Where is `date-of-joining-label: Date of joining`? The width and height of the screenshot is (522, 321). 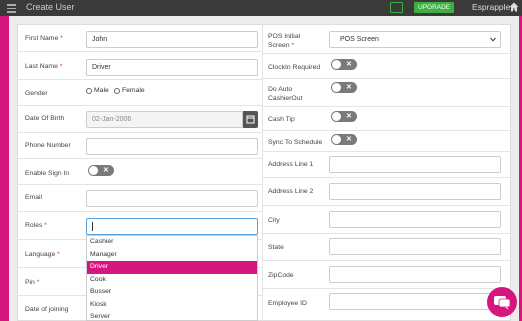
date-of-joining-label: Date of joining is located at coordinates (47, 309).